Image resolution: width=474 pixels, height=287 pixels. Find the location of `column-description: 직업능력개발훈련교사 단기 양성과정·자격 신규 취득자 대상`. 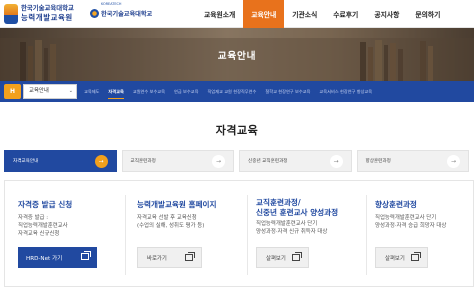

column-description: 직업능력개발훈련교사 단기 양성과정·자격 신규 취득자 대상 is located at coordinates (306, 229).